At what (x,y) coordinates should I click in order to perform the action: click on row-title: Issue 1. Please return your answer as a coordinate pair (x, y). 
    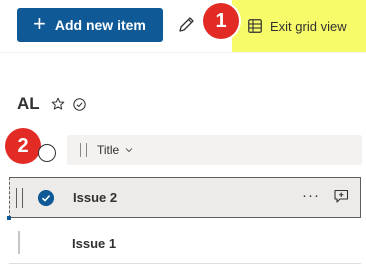
    Looking at the image, I should click on (94, 243).